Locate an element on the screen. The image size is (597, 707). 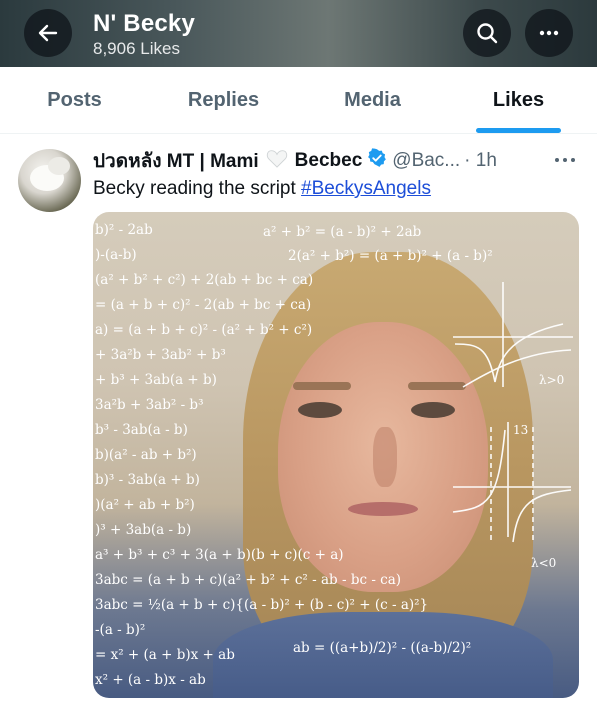
math-formula: )(a² + ab + b²) is located at coordinates (145, 505).